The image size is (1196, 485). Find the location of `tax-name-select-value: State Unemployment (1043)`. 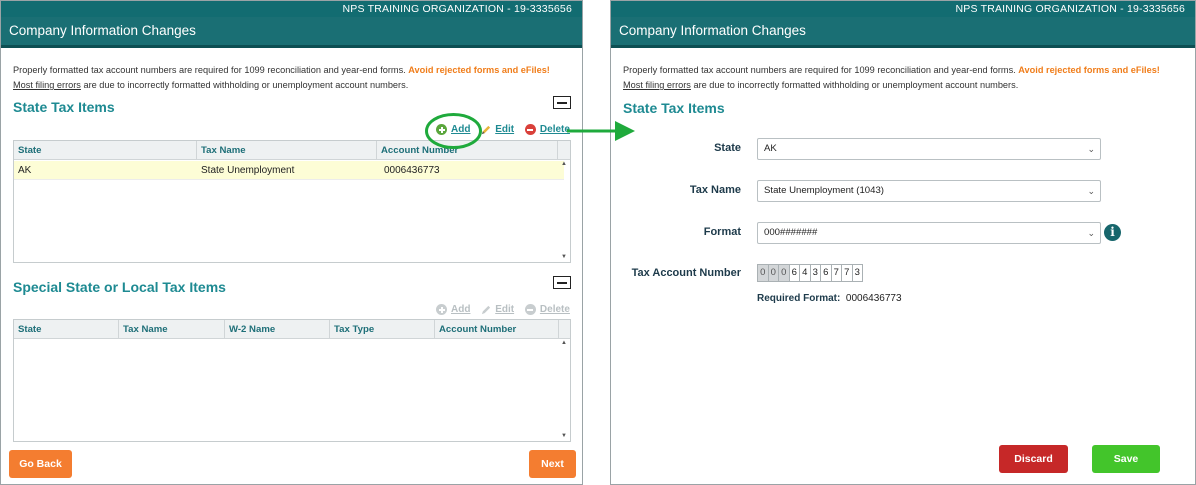

tax-name-select-value: State Unemployment (1043) is located at coordinates (824, 190).